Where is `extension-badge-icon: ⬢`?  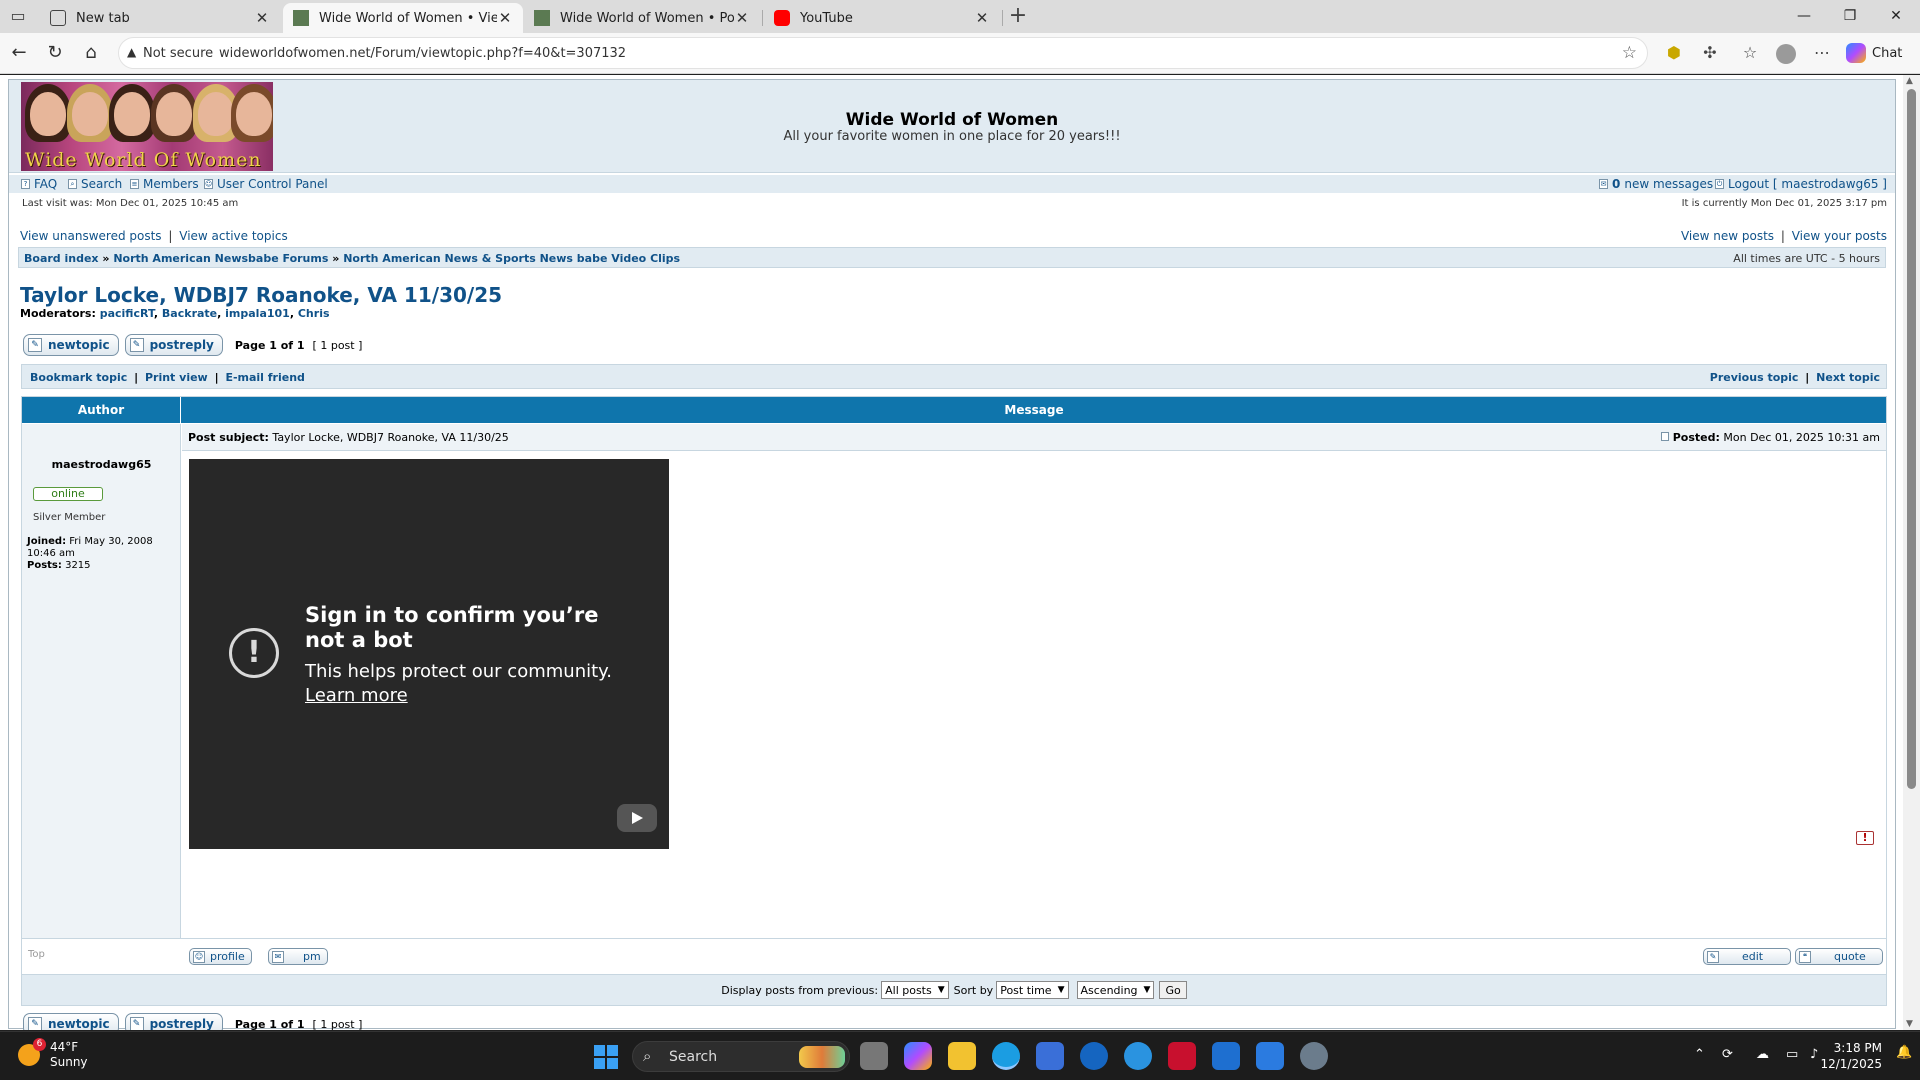
extension-badge-icon: ⬢ is located at coordinates (1674, 53).